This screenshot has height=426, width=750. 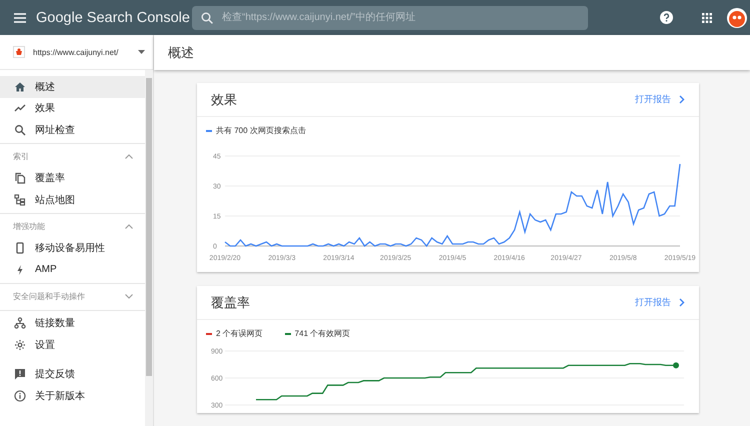 What do you see at coordinates (20, 248) in the screenshot?
I see `phone-icon` at bounding box center [20, 248].